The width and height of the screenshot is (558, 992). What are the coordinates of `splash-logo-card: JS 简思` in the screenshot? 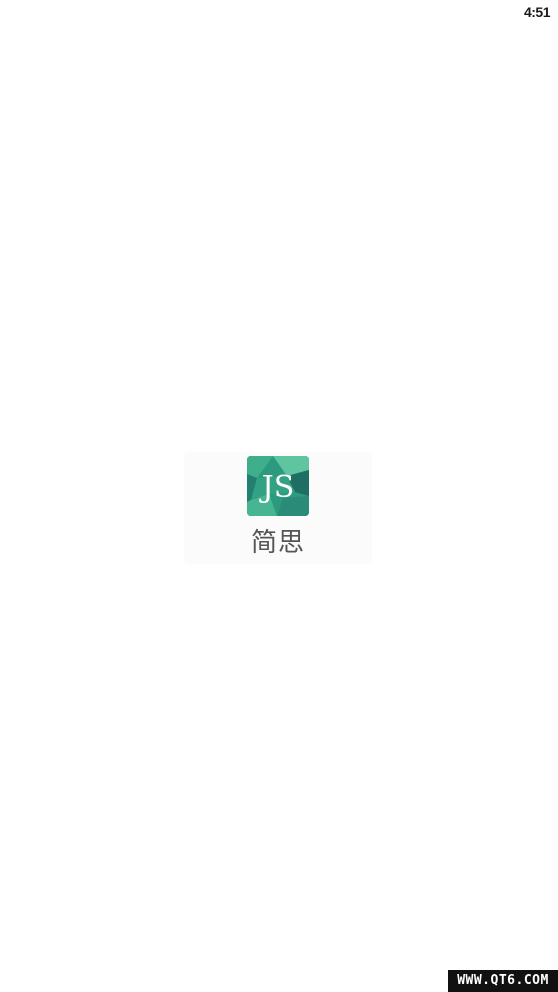 It's located at (278, 508).